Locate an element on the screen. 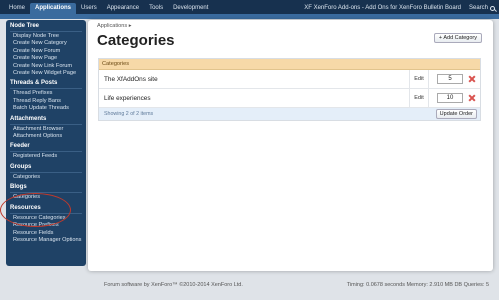  search-icon is located at coordinates (492, 8).